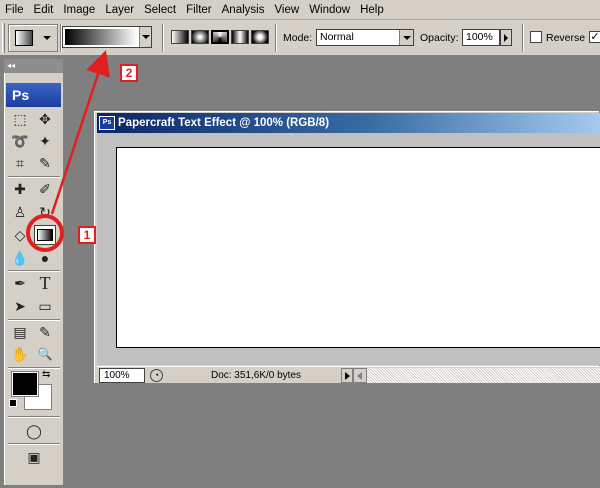 Image resolution: width=600 pixels, height=488 pixels. What do you see at coordinates (20, 235) in the screenshot?
I see `eraser-icon: ◇` at bounding box center [20, 235].